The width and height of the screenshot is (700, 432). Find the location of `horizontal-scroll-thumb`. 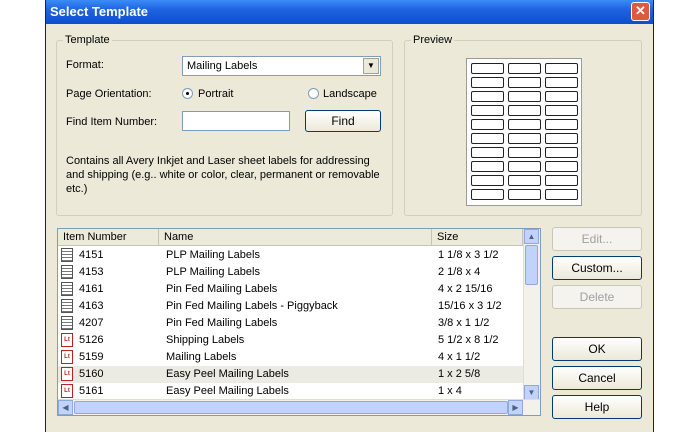

horizontal-scroll-thumb is located at coordinates (291, 407).